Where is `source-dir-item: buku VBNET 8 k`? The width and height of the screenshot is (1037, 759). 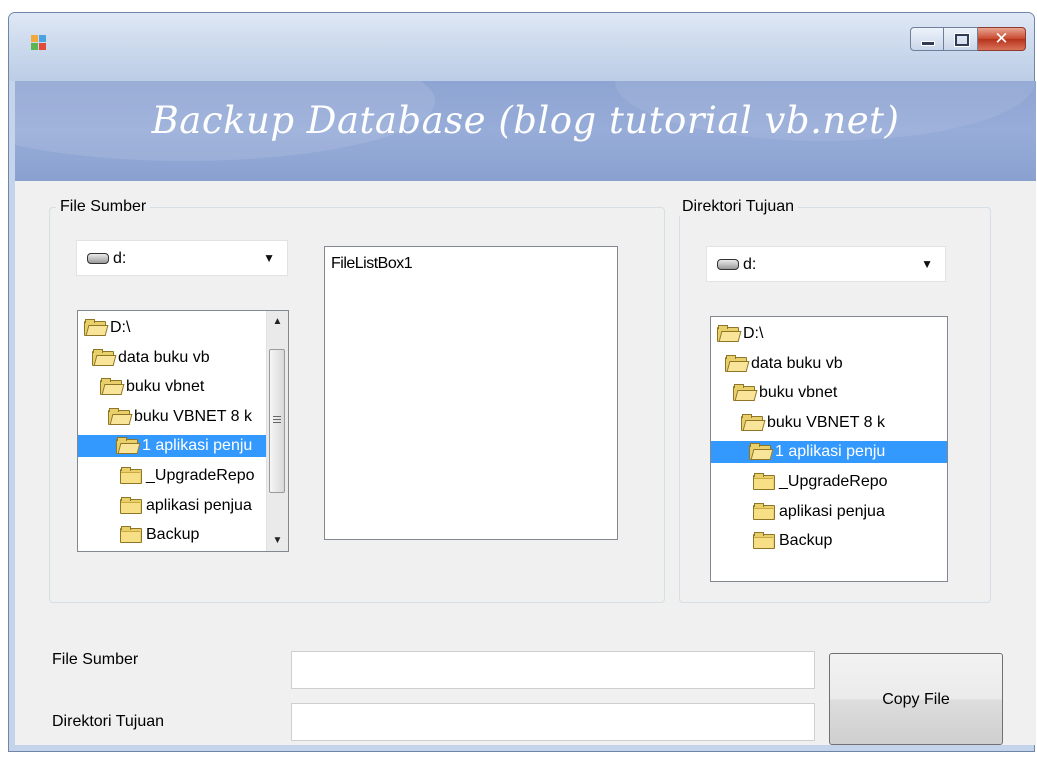
source-dir-item: buku VBNET 8 k is located at coordinates (172, 417).